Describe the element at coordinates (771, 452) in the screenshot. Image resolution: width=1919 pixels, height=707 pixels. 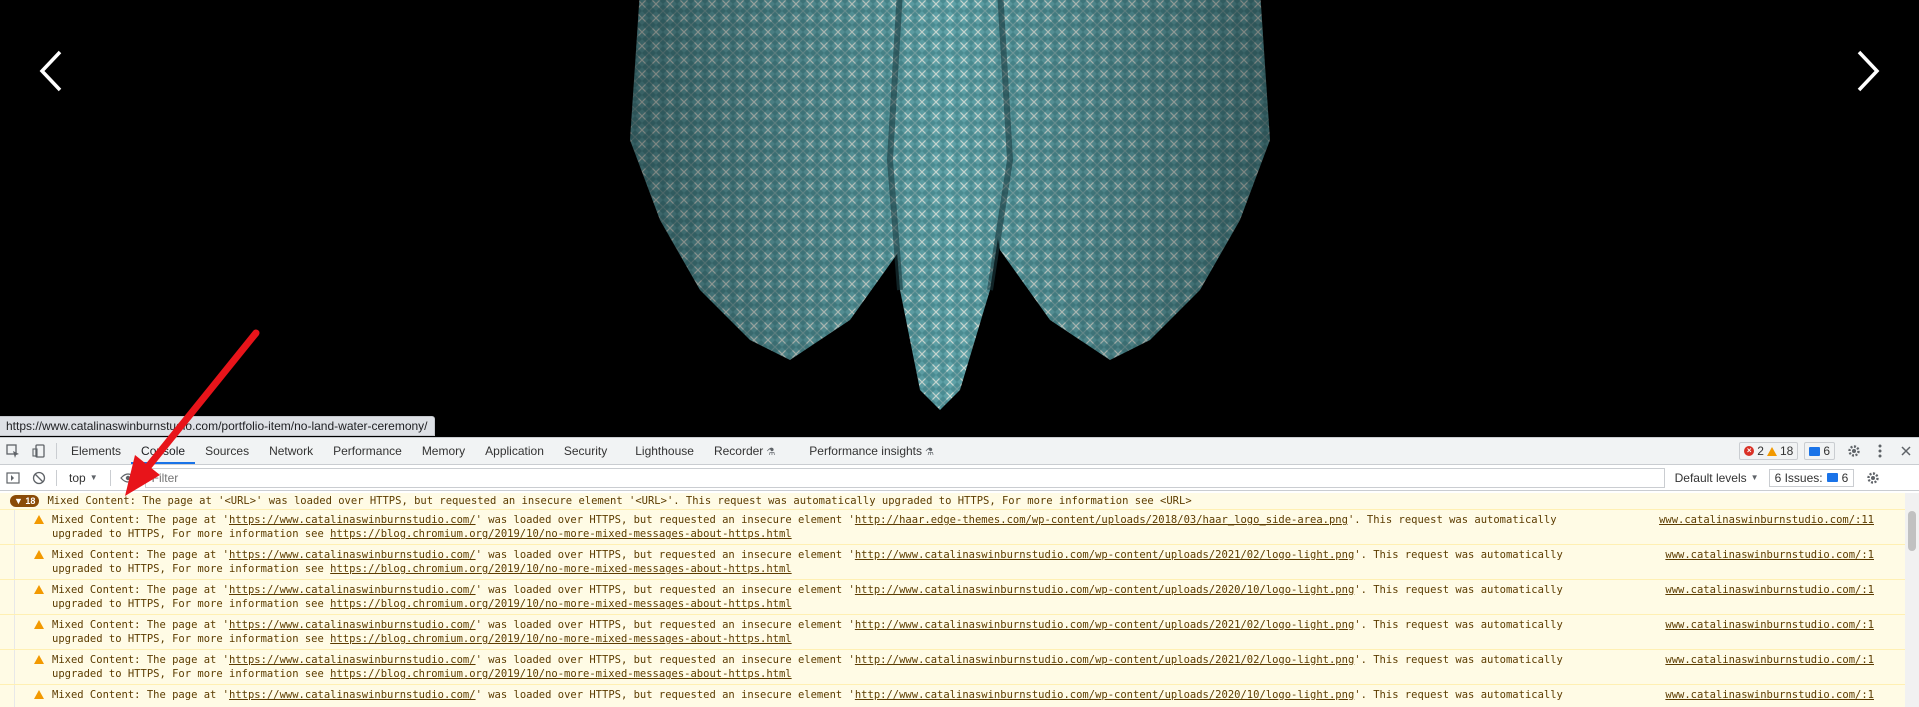
I see `flask-icon: ⚗` at that location.